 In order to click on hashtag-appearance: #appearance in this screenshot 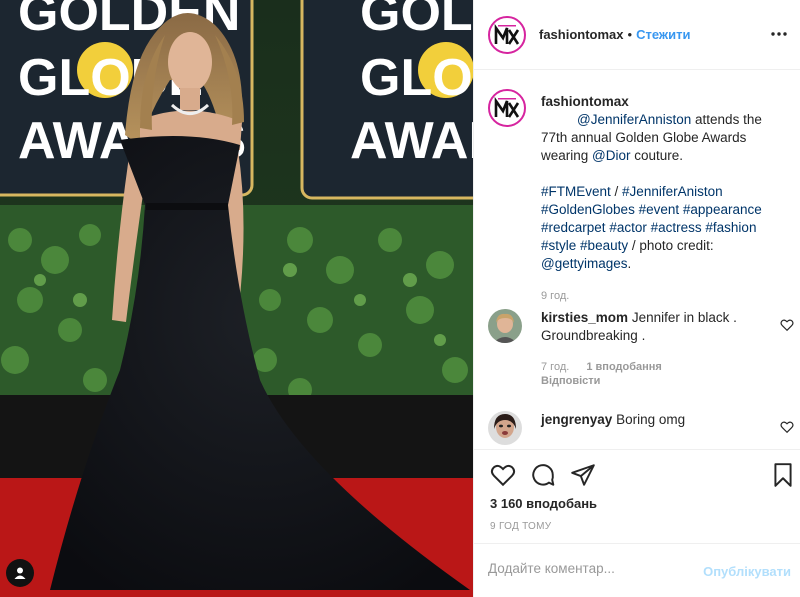, I will do `click(722, 209)`.